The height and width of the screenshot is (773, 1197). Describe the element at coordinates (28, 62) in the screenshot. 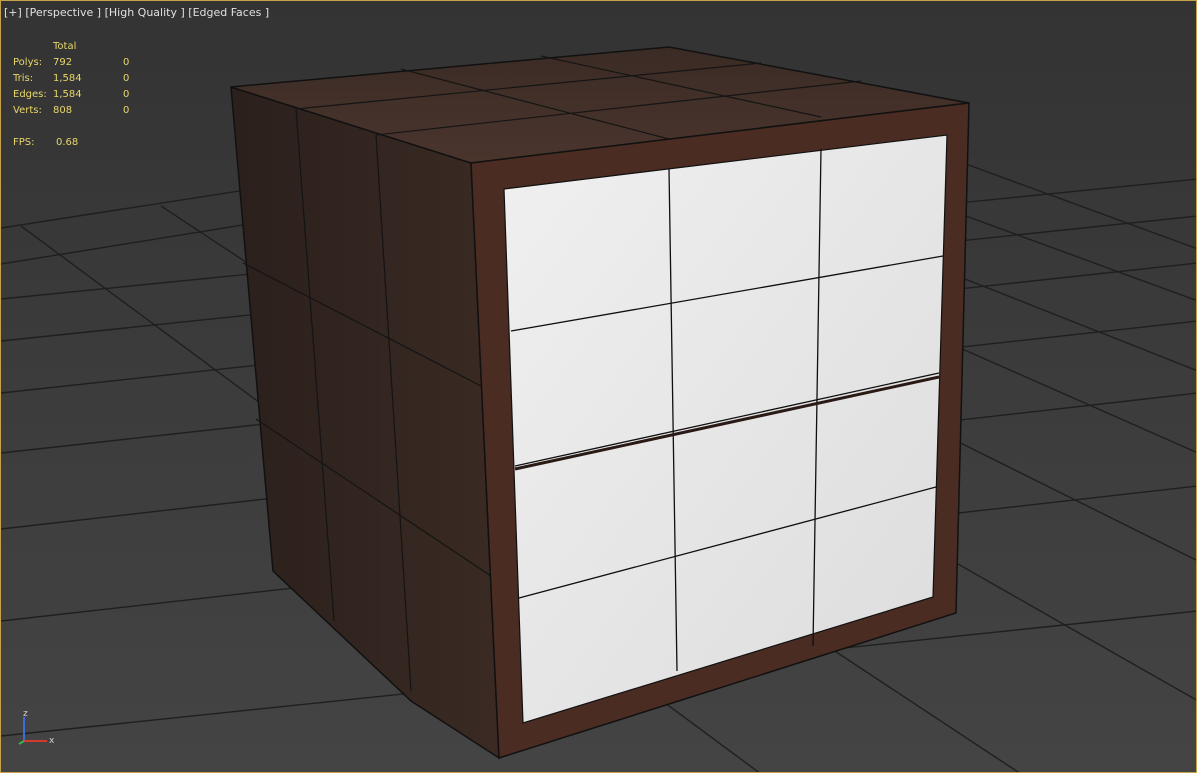

I see `stats-key: Polys:` at that location.